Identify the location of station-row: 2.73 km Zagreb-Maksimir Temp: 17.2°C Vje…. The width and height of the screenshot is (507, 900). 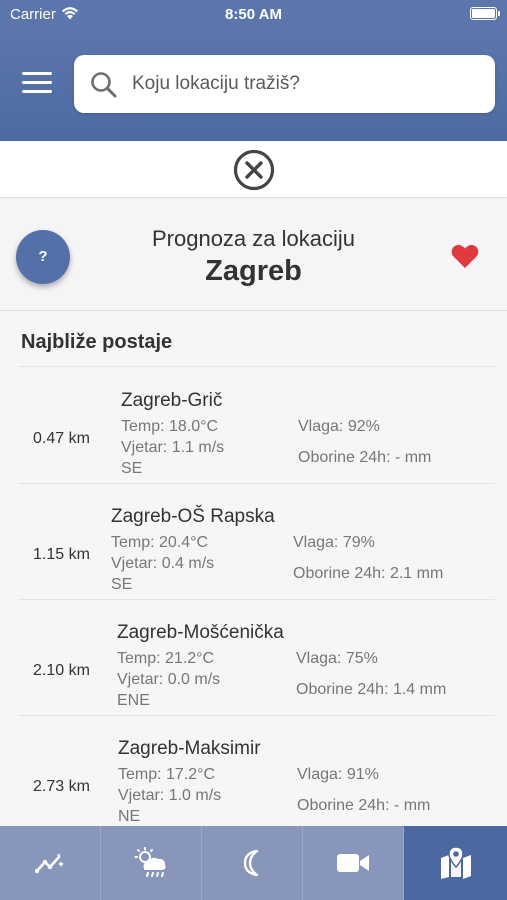
(256, 771).